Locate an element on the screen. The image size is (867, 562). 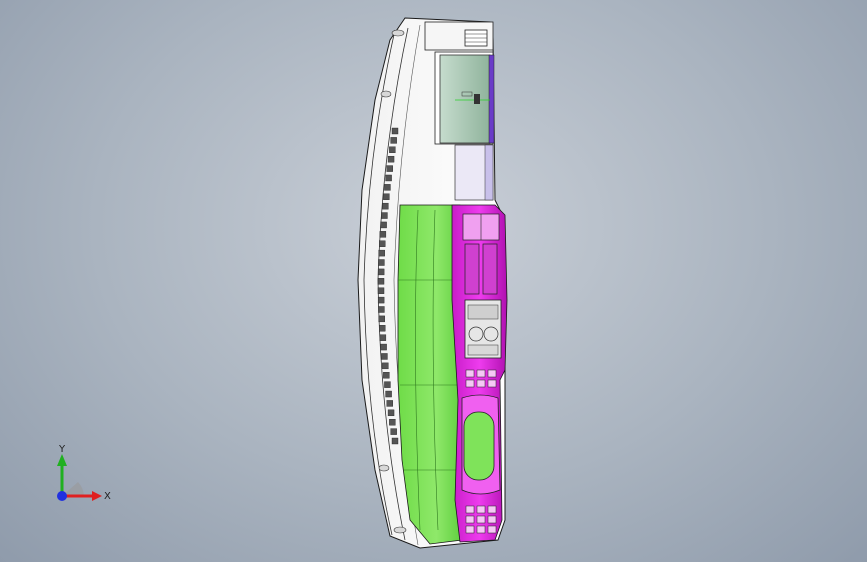
mount-boss-mid is located at coordinates (386, 94).